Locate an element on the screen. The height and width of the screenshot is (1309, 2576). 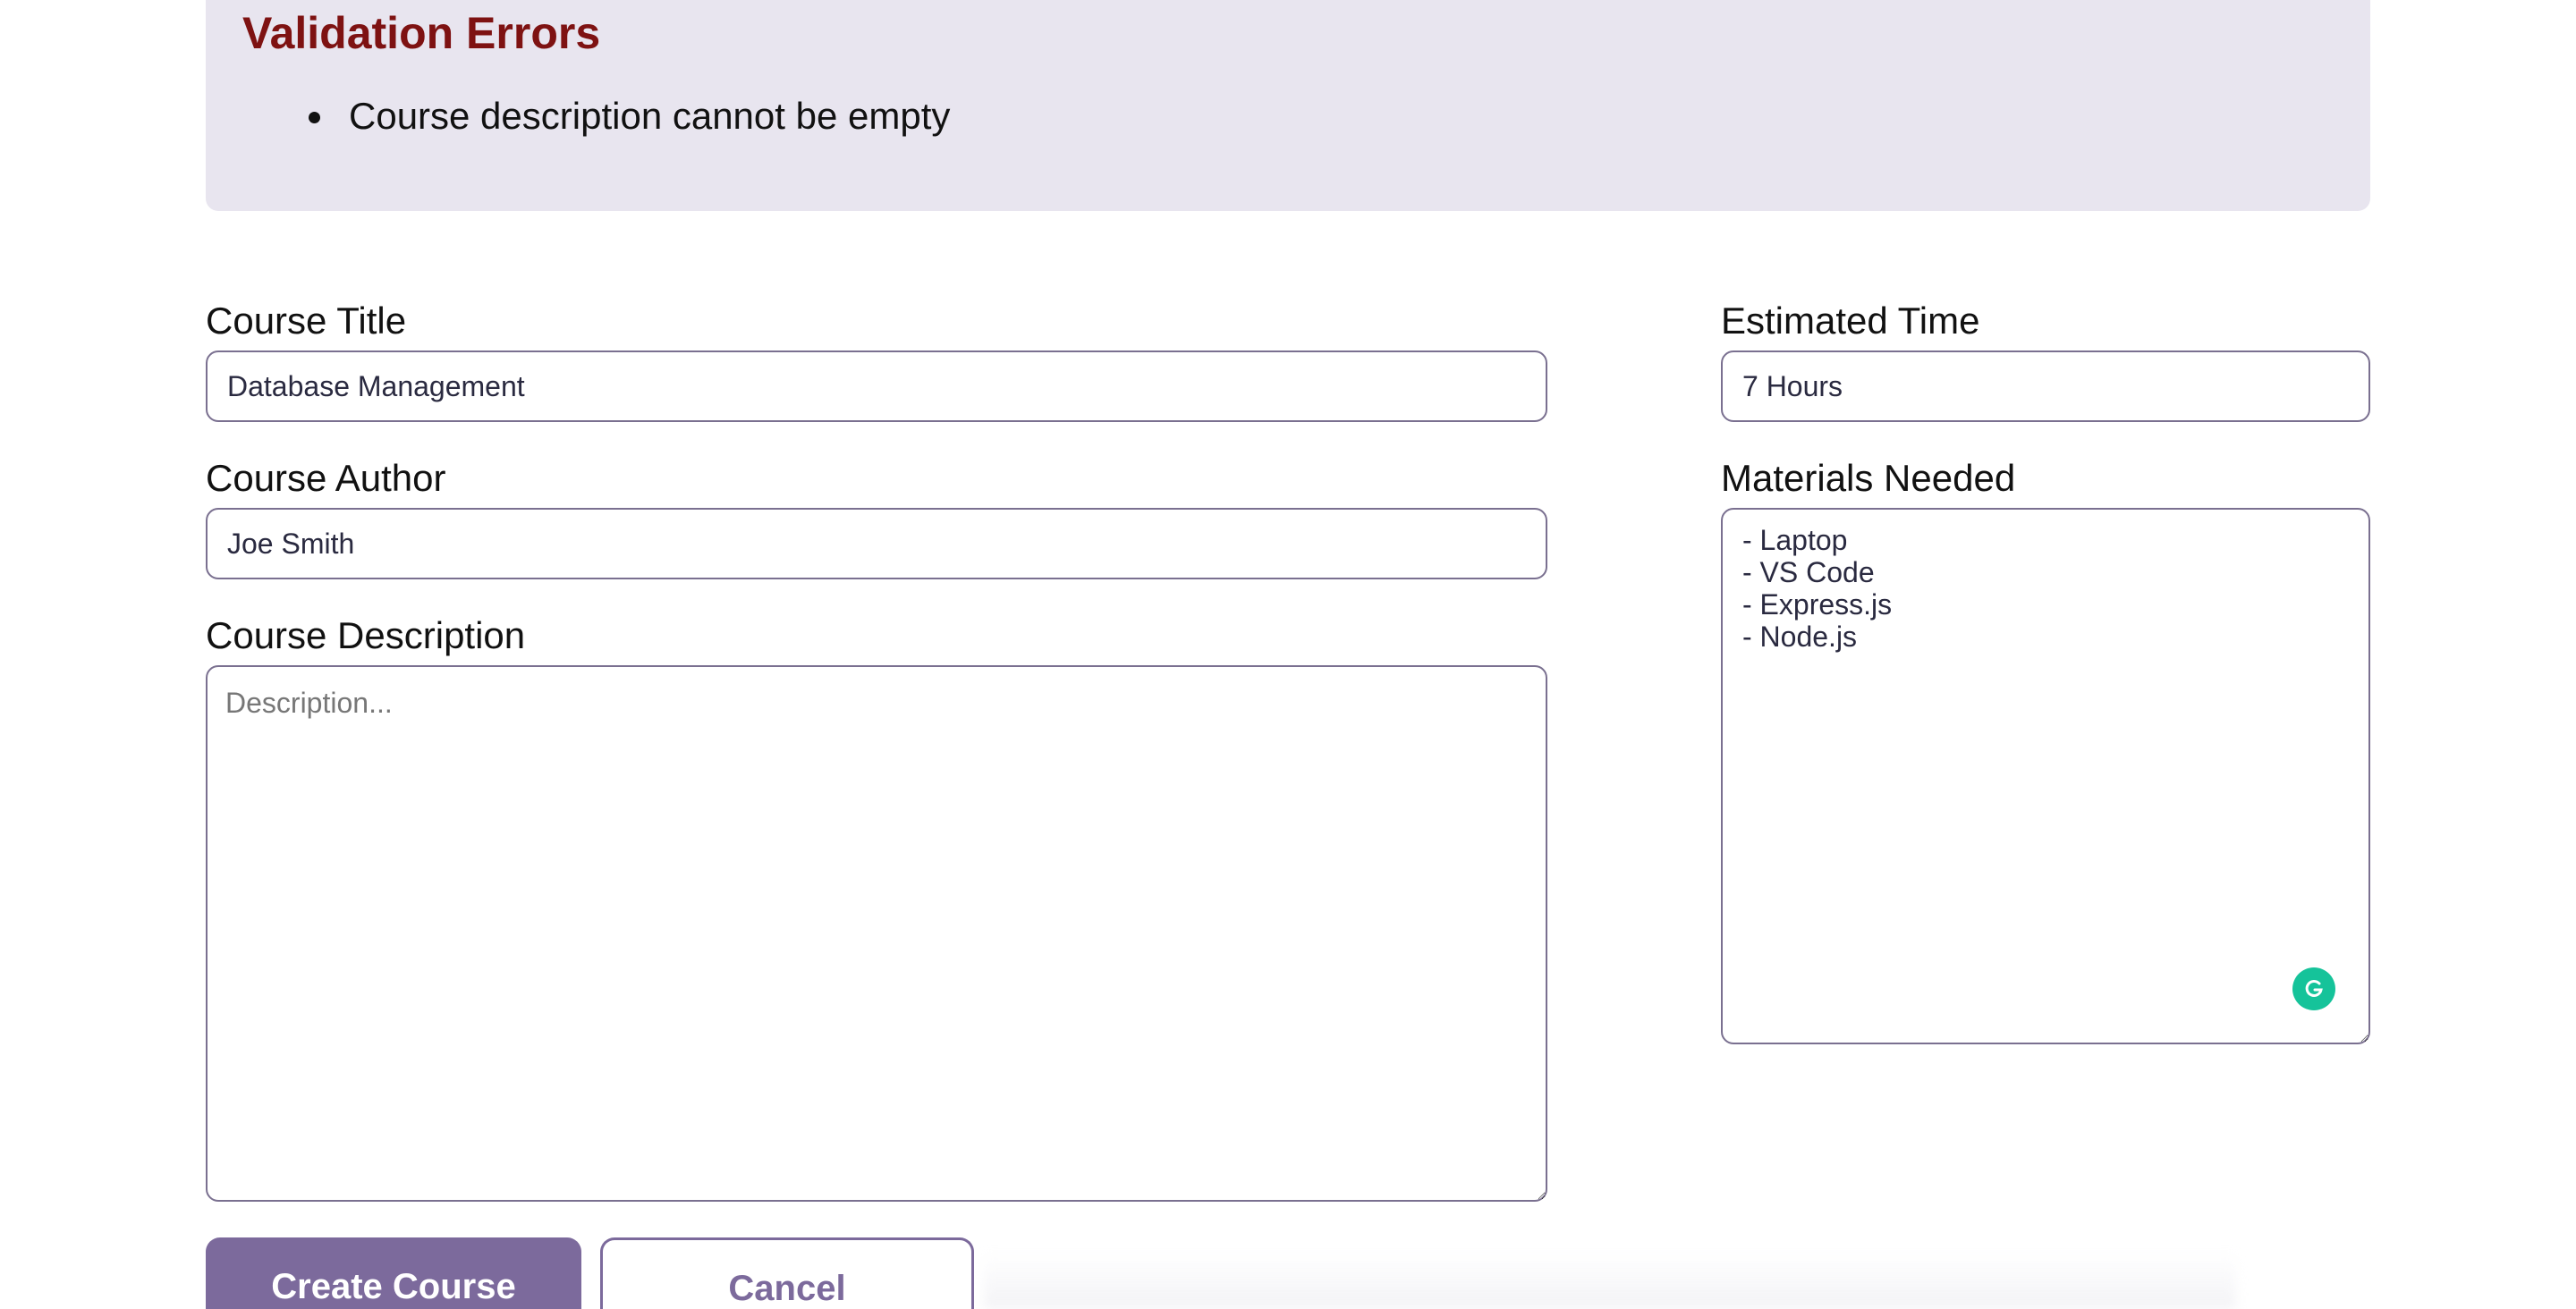
course-description-label: Course Description is located at coordinates (366, 635).